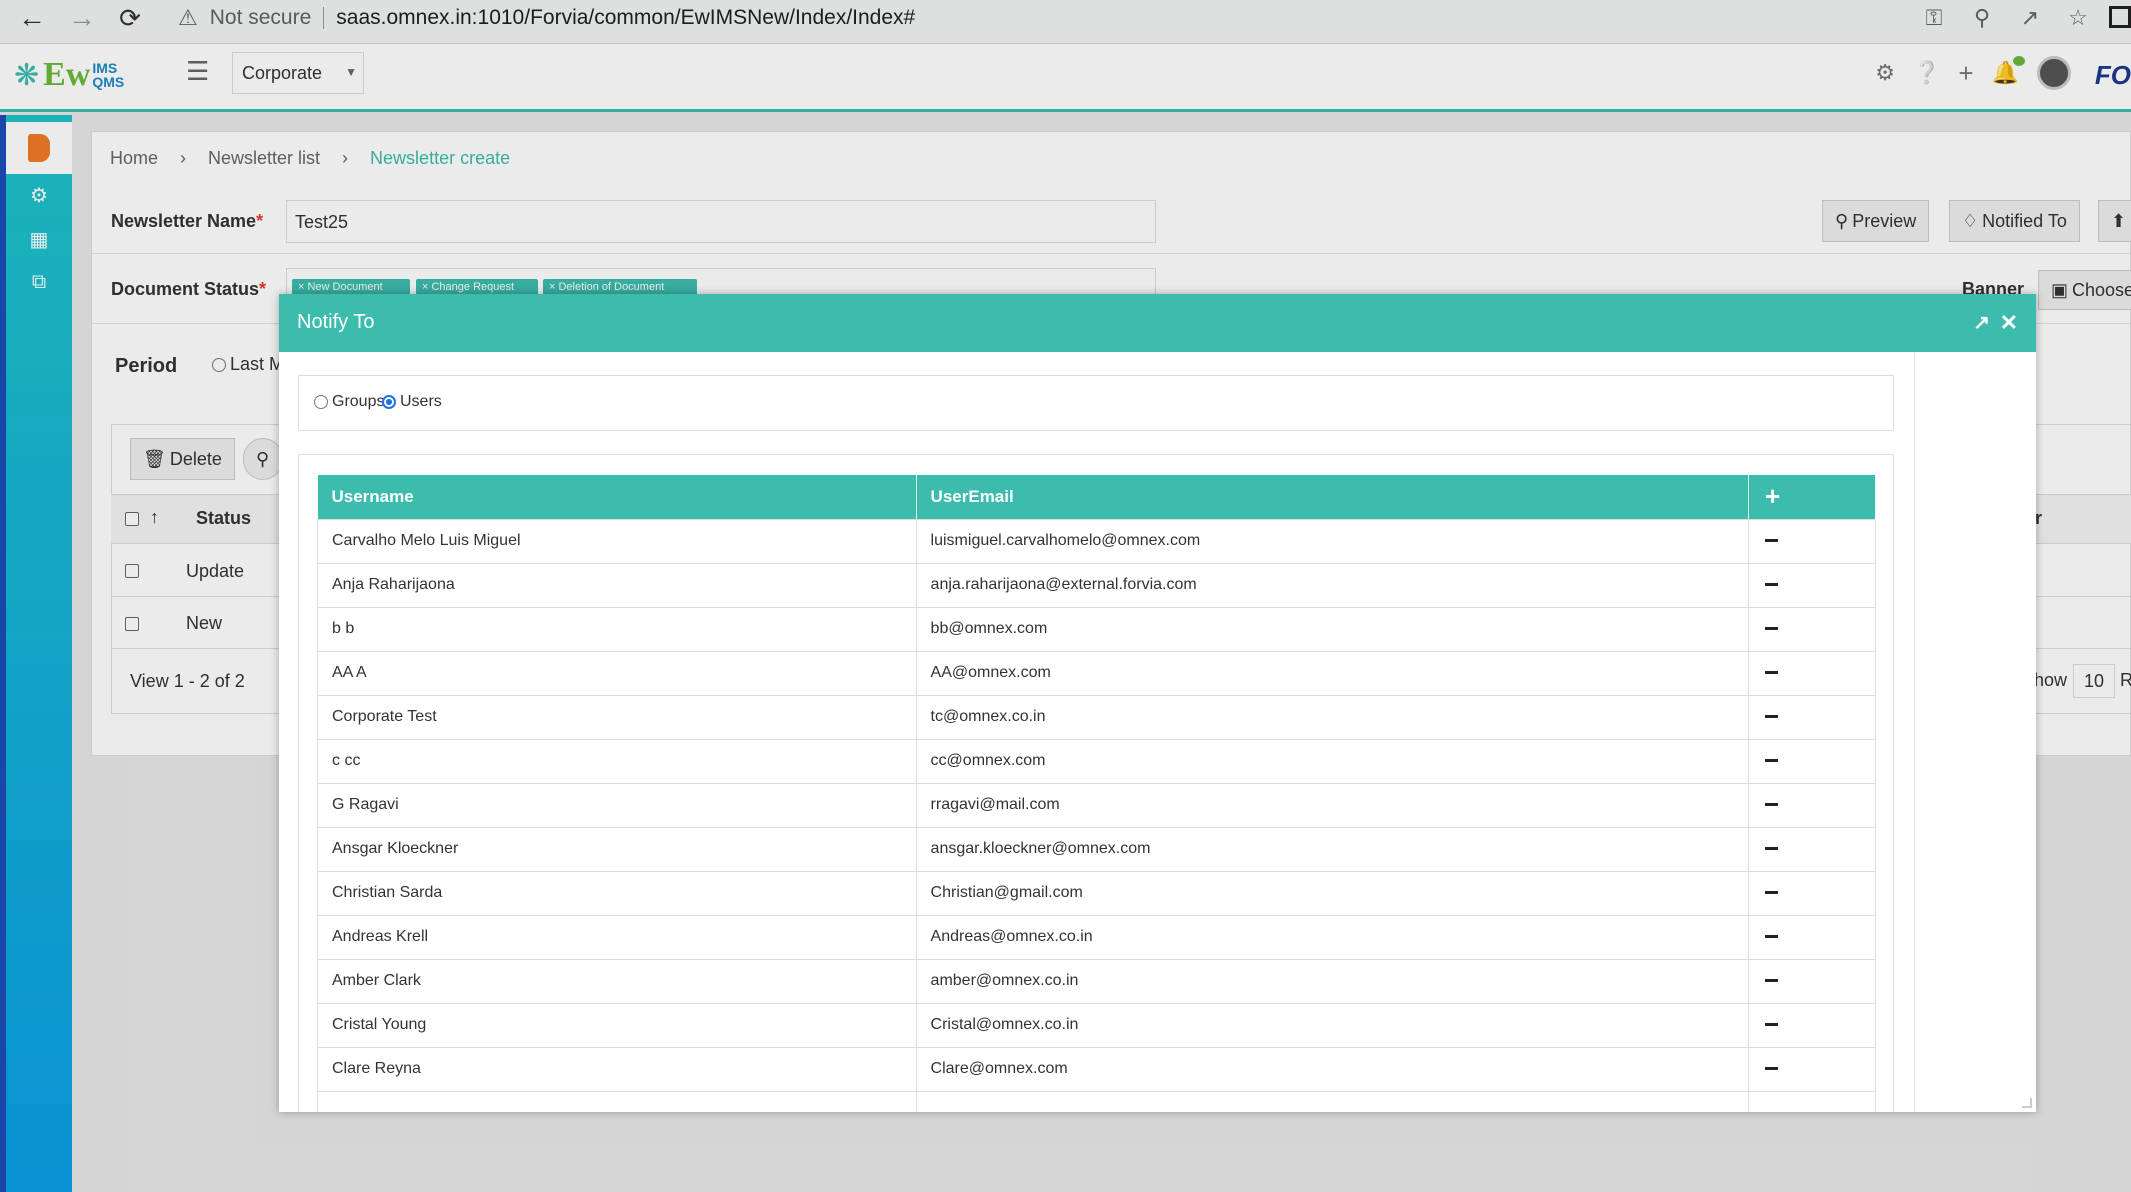 The image size is (2131, 1192). Describe the element at coordinates (1332, 761) in the screenshot. I see `user-email: cc@omnex.com` at that location.